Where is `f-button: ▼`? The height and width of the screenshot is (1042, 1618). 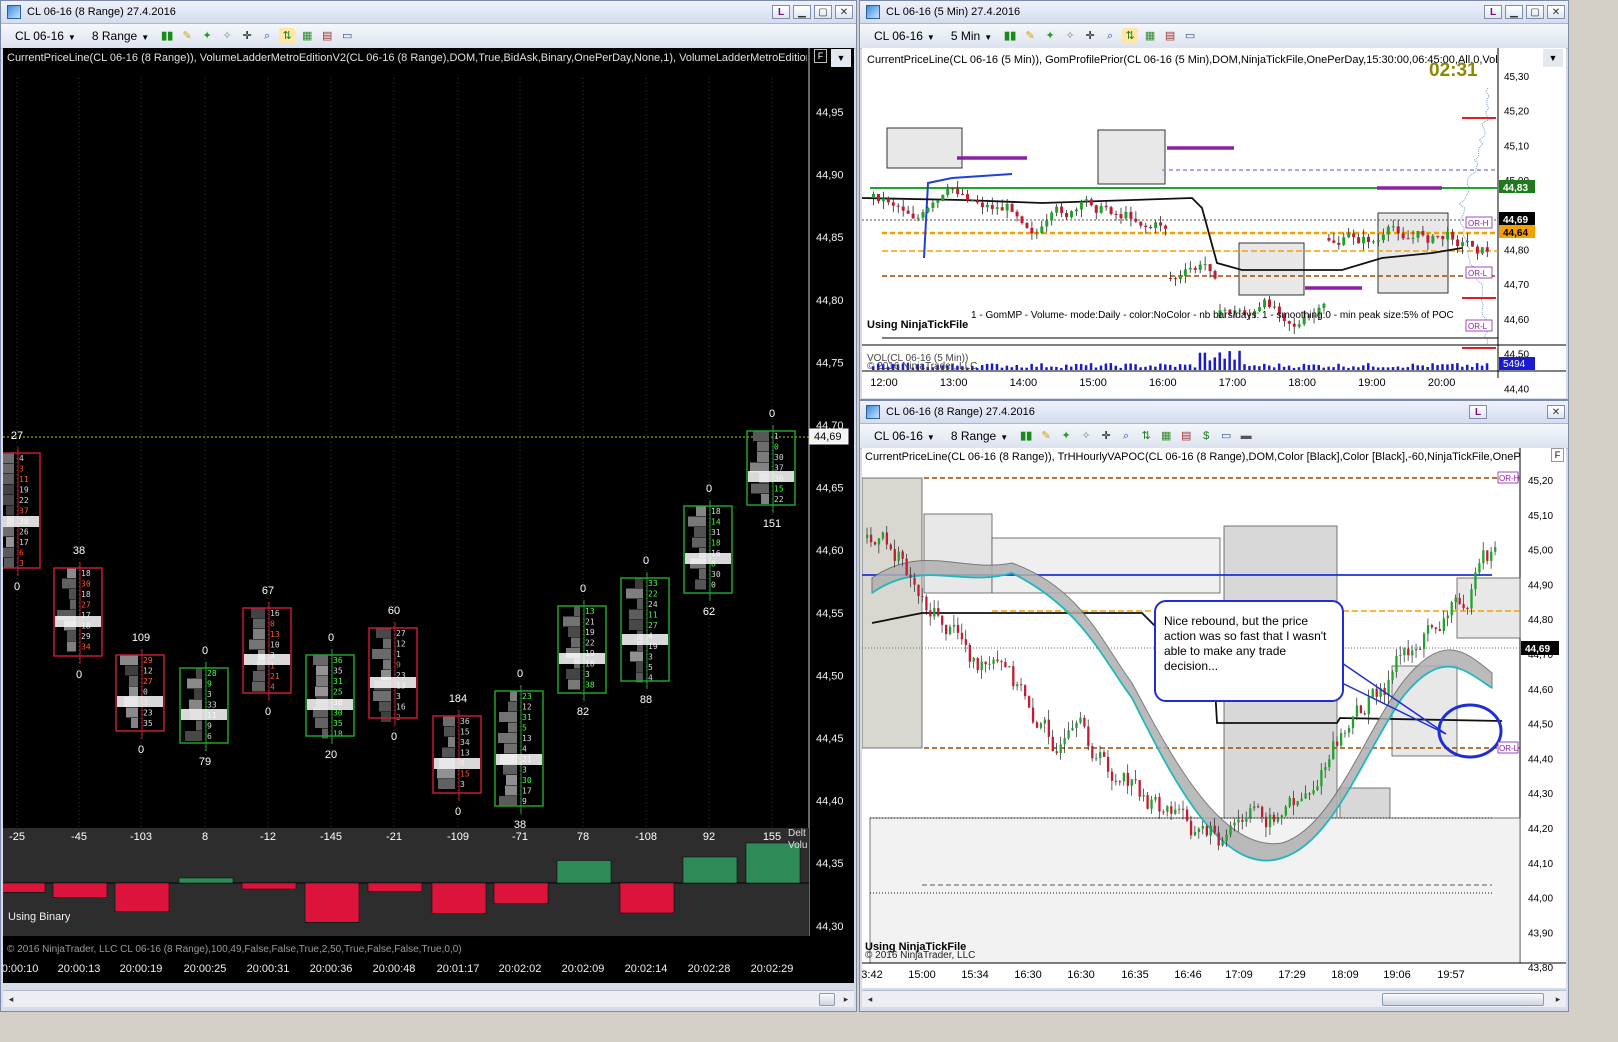 f-button: ▼ is located at coordinates (1553, 58).